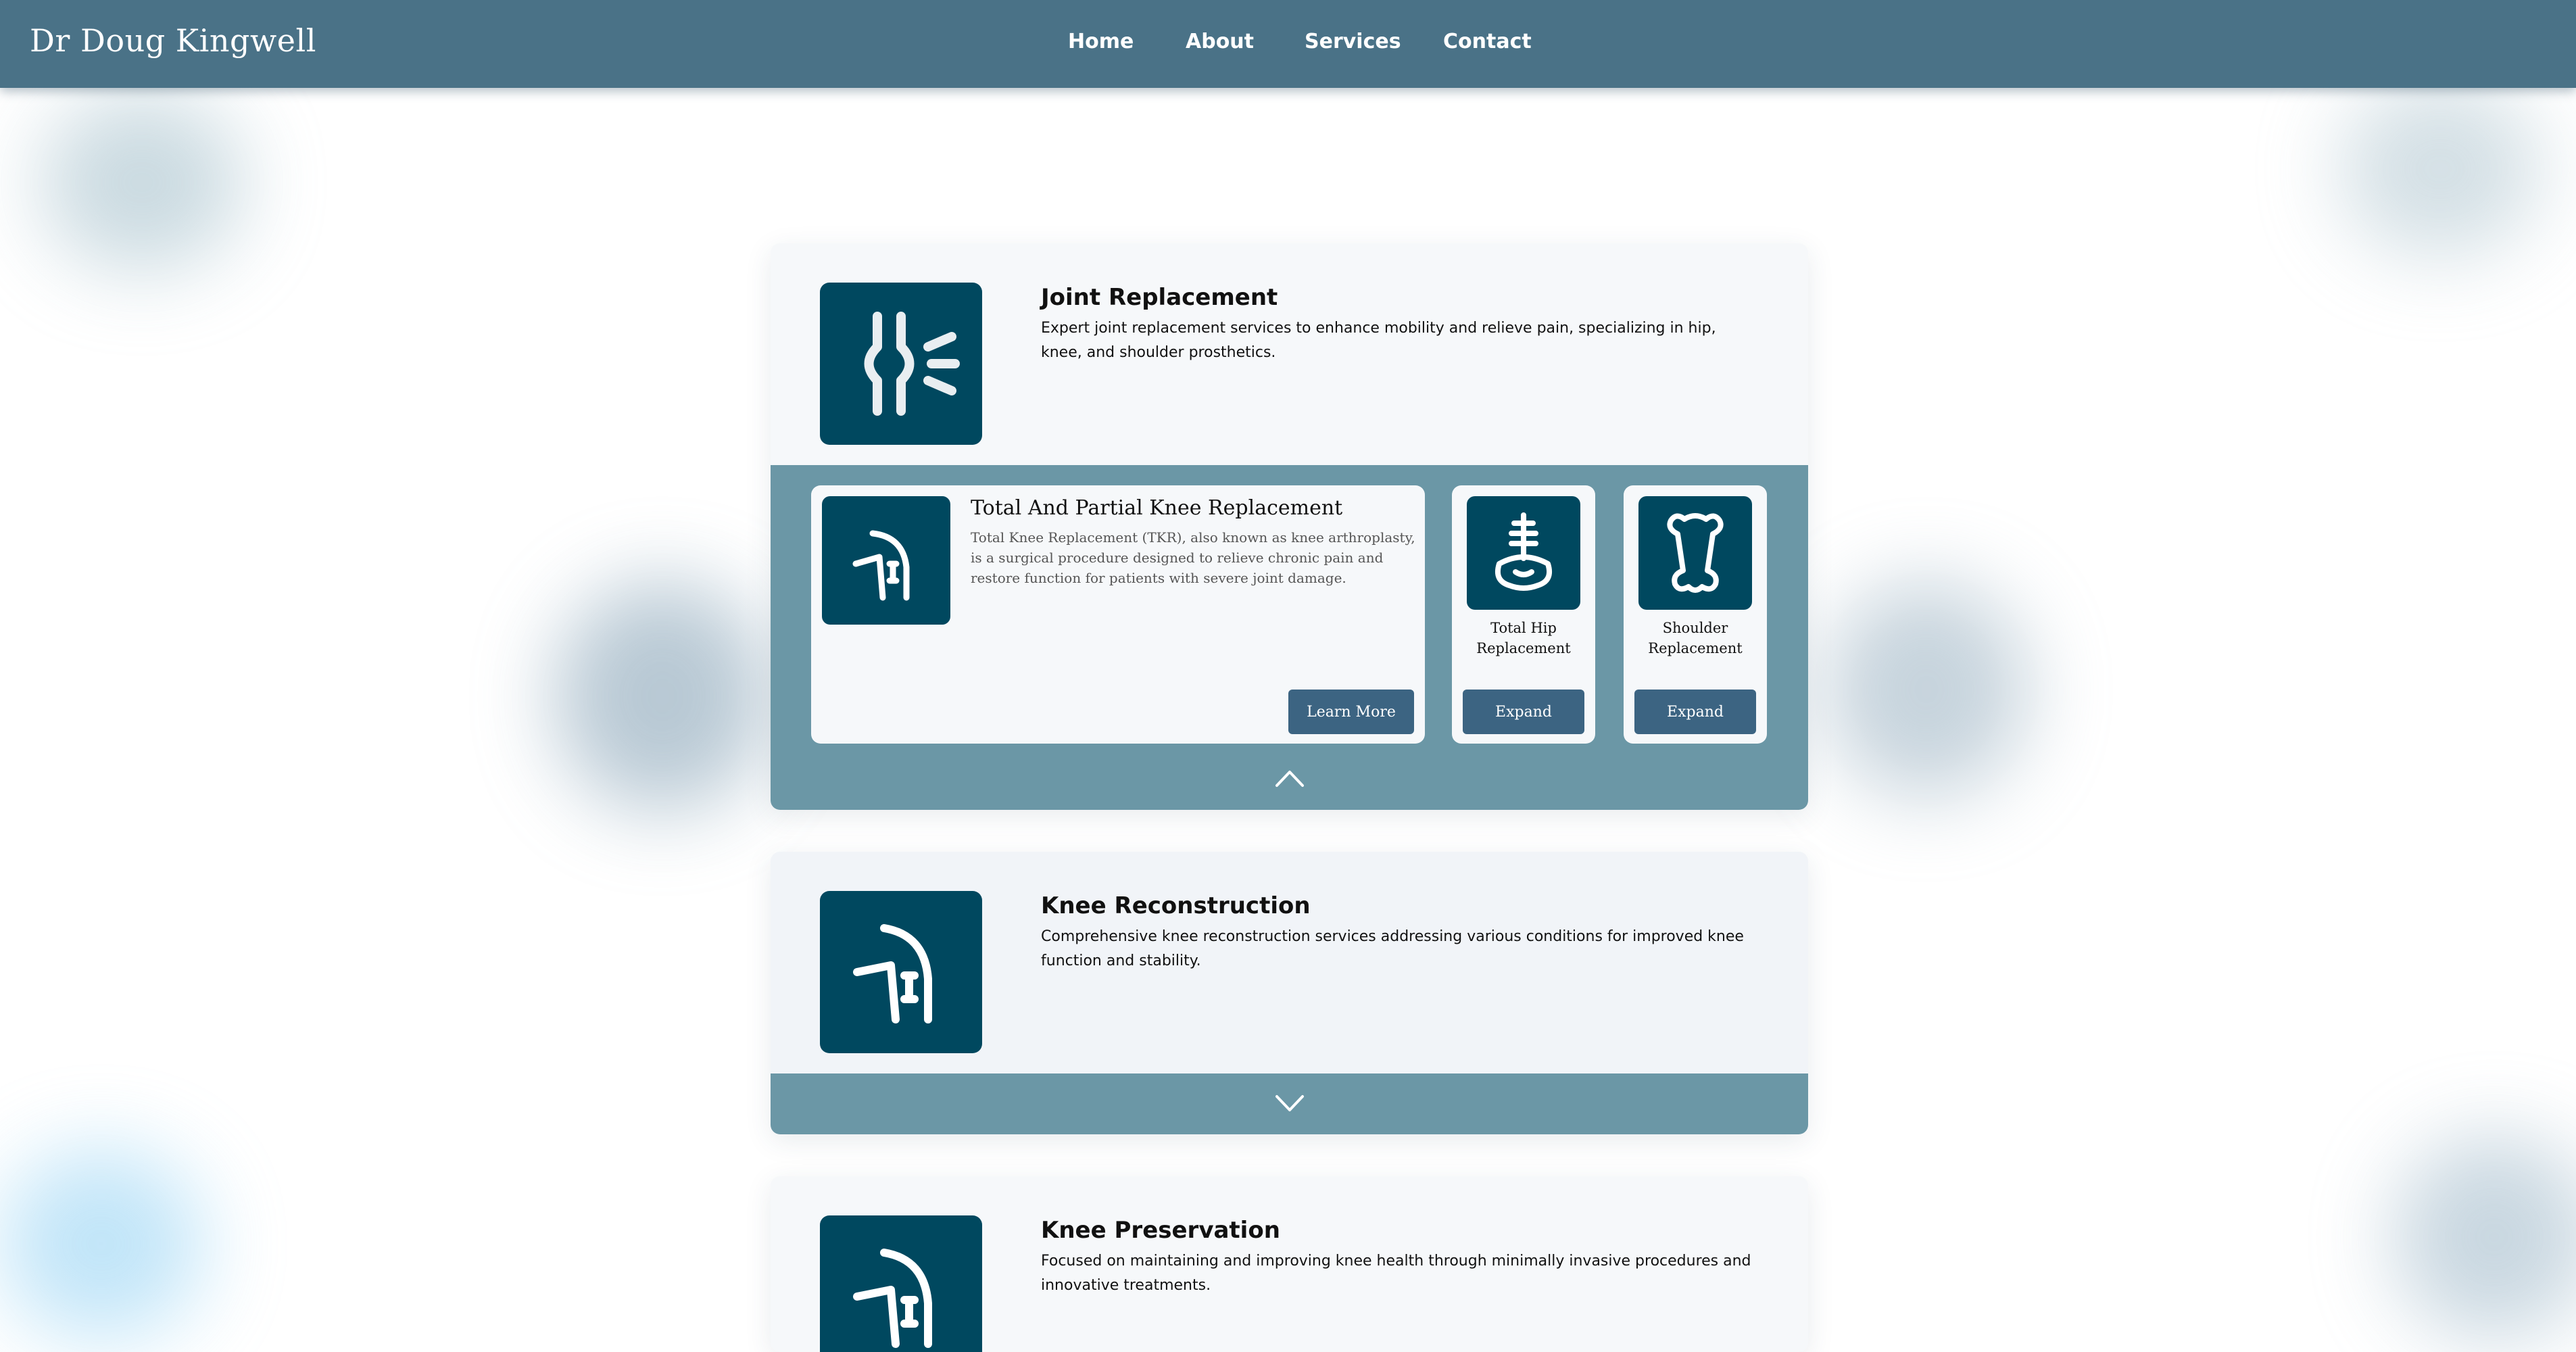 This screenshot has height=1352, width=2576. Describe the element at coordinates (1353, 42) in the screenshot. I see `nav-services-link: Services` at that location.